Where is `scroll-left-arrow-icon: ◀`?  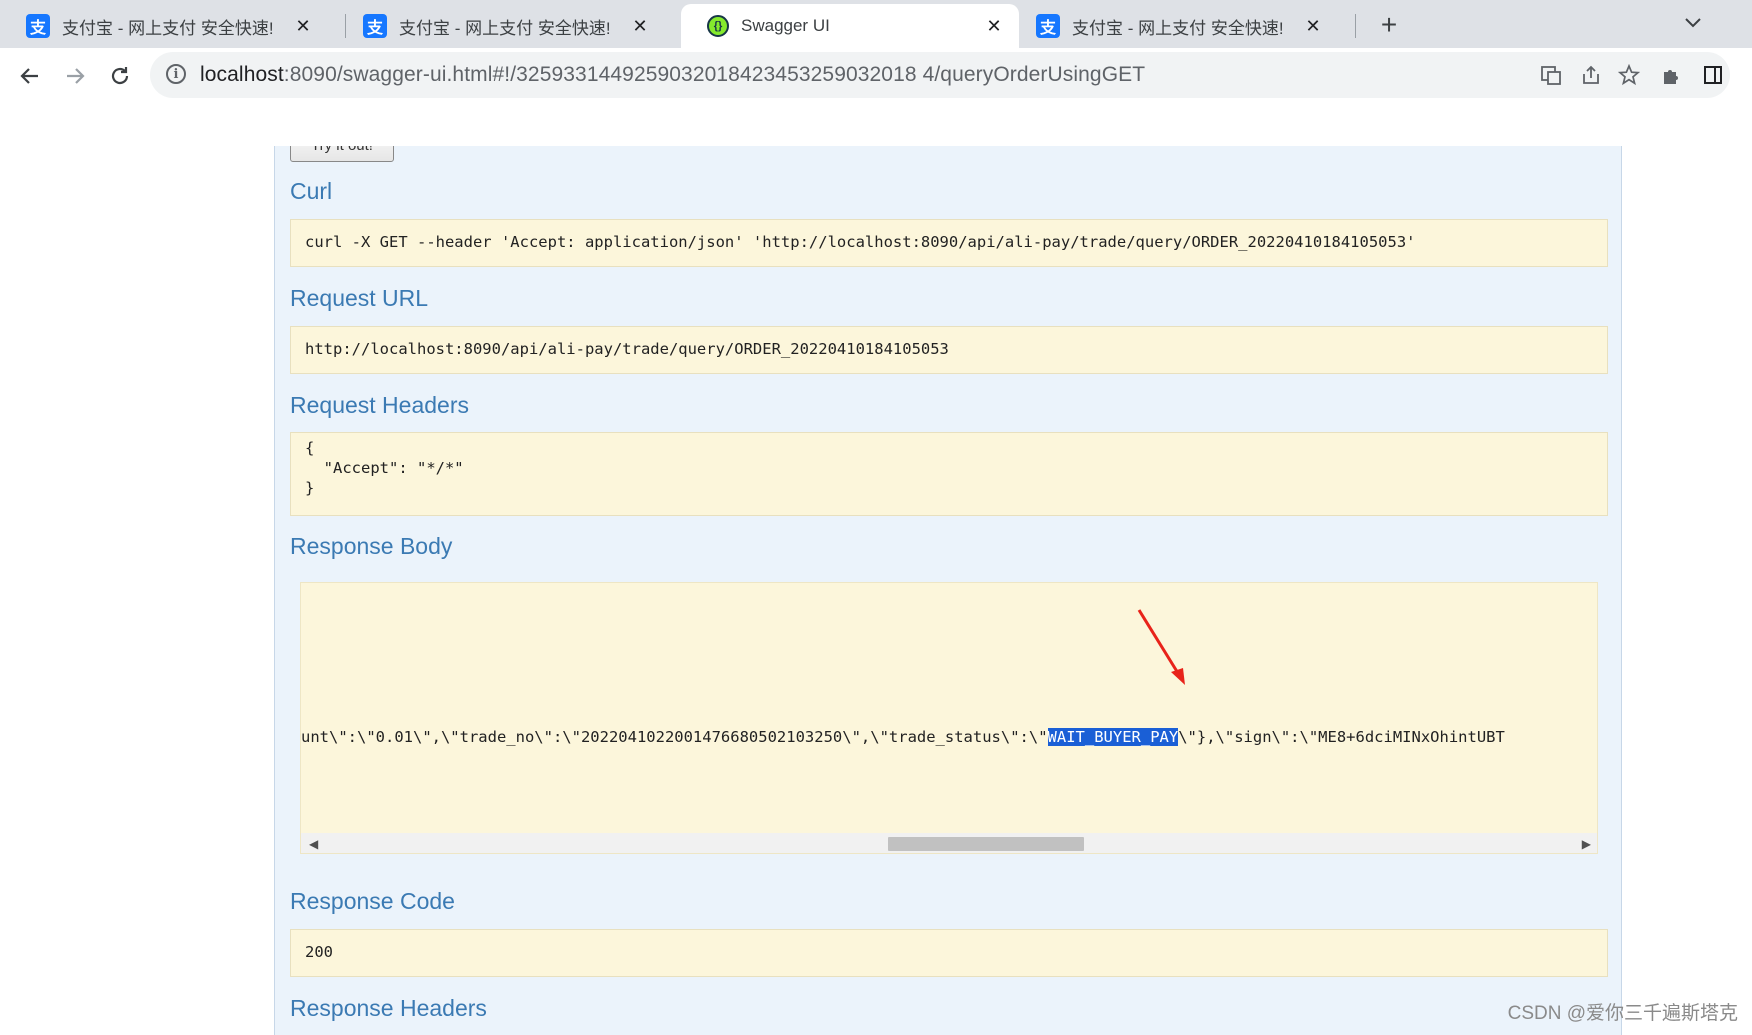
scroll-left-arrow-icon: ◀ is located at coordinates (313, 844).